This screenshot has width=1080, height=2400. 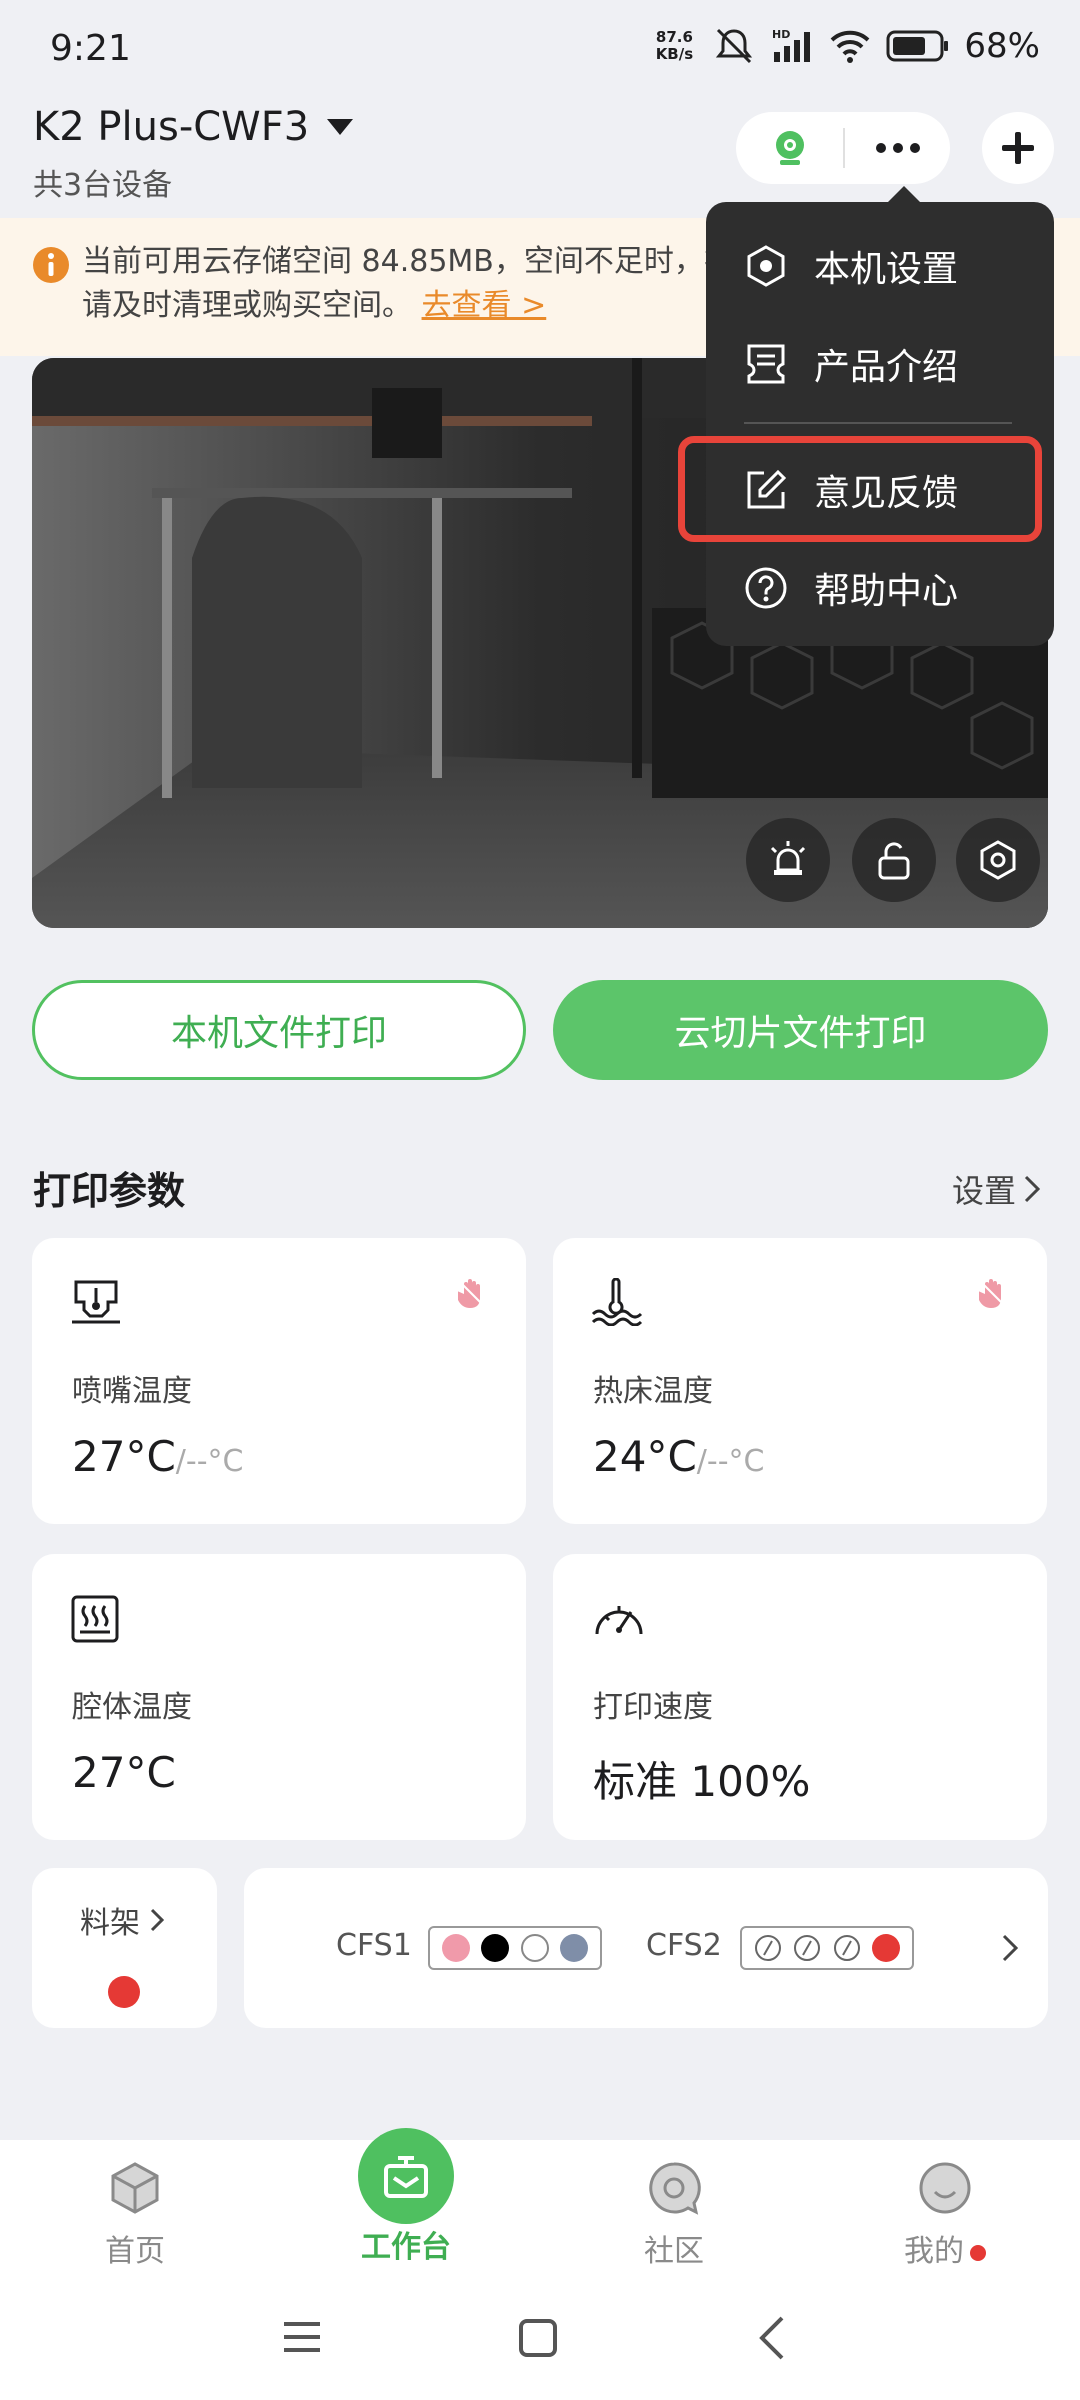 I want to click on community-bubble-icon, so click(x=675, y=2188).